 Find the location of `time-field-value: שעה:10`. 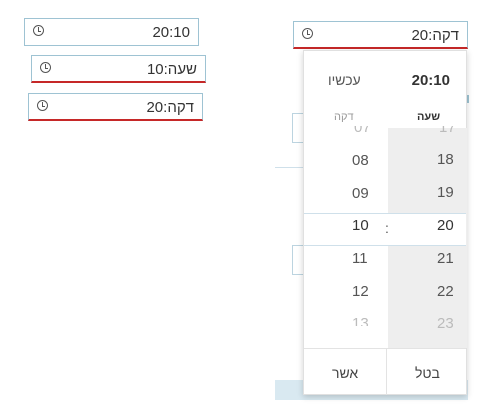

time-field-value: שעה:10 is located at coordinates (171, 69).